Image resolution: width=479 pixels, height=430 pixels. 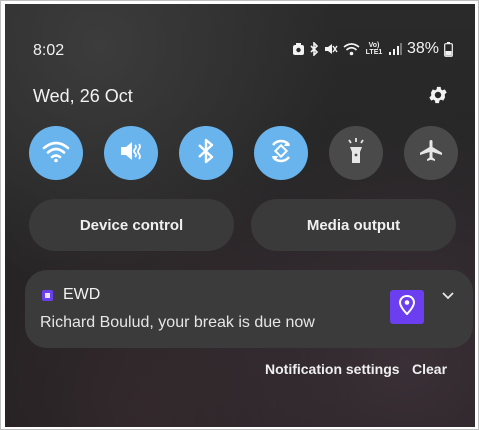 I want to click on date-label: Wed, 26 Oct, so click(x=83, y=96).